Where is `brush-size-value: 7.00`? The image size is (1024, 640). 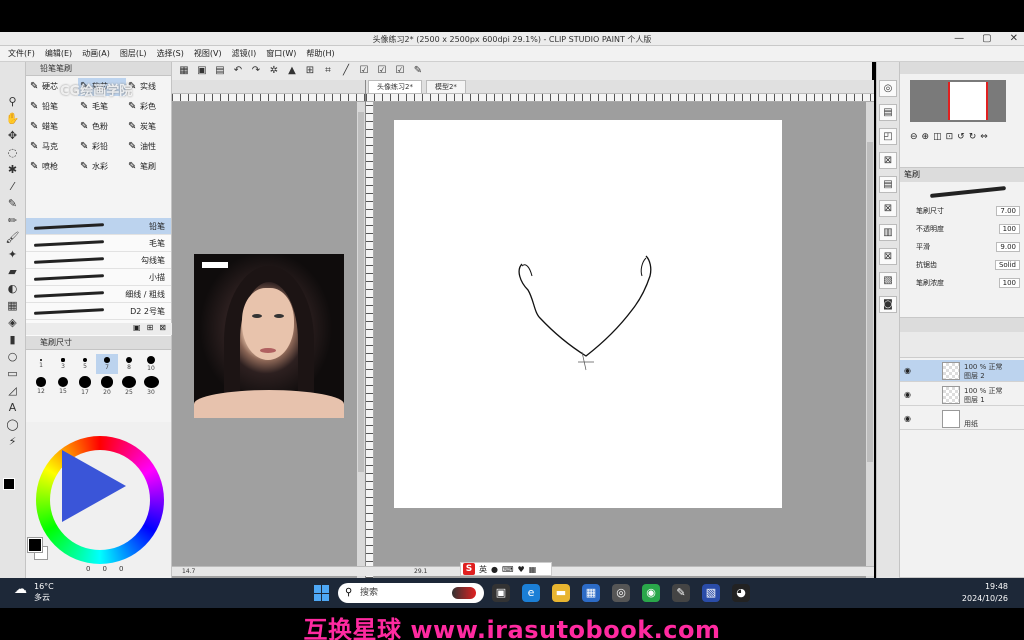 brush-size-value: 7.00 is located at coordinates (1008, 211).